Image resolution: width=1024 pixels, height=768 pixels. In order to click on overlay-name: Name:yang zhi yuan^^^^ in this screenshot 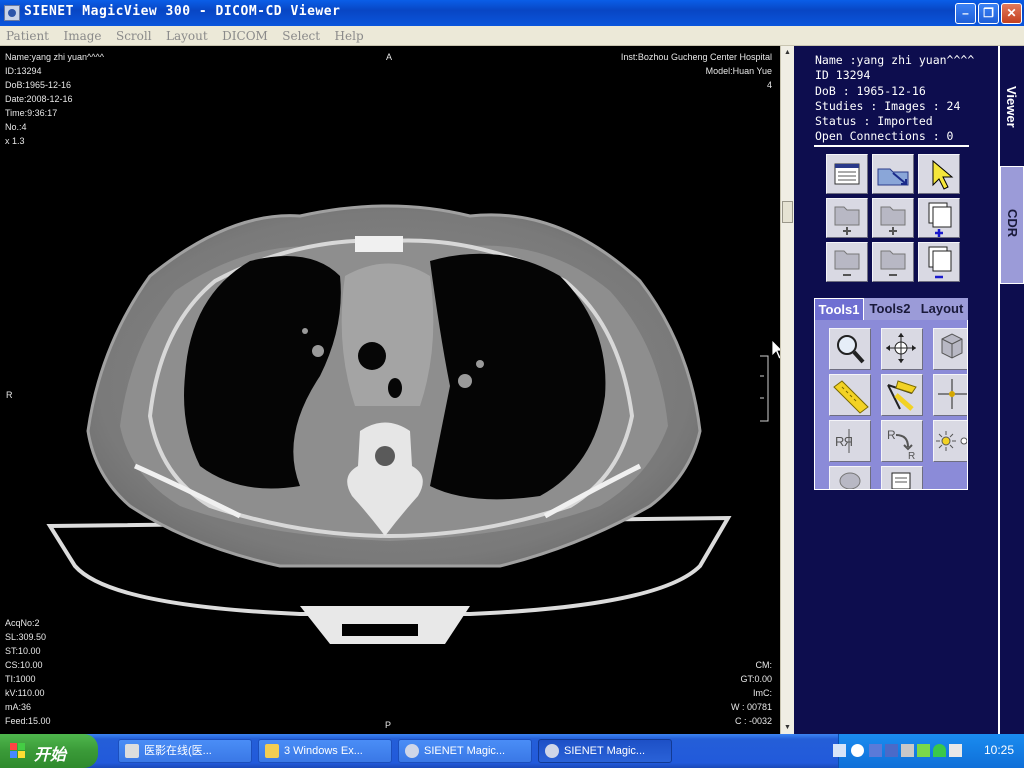, I will do `click(54, 57)`.